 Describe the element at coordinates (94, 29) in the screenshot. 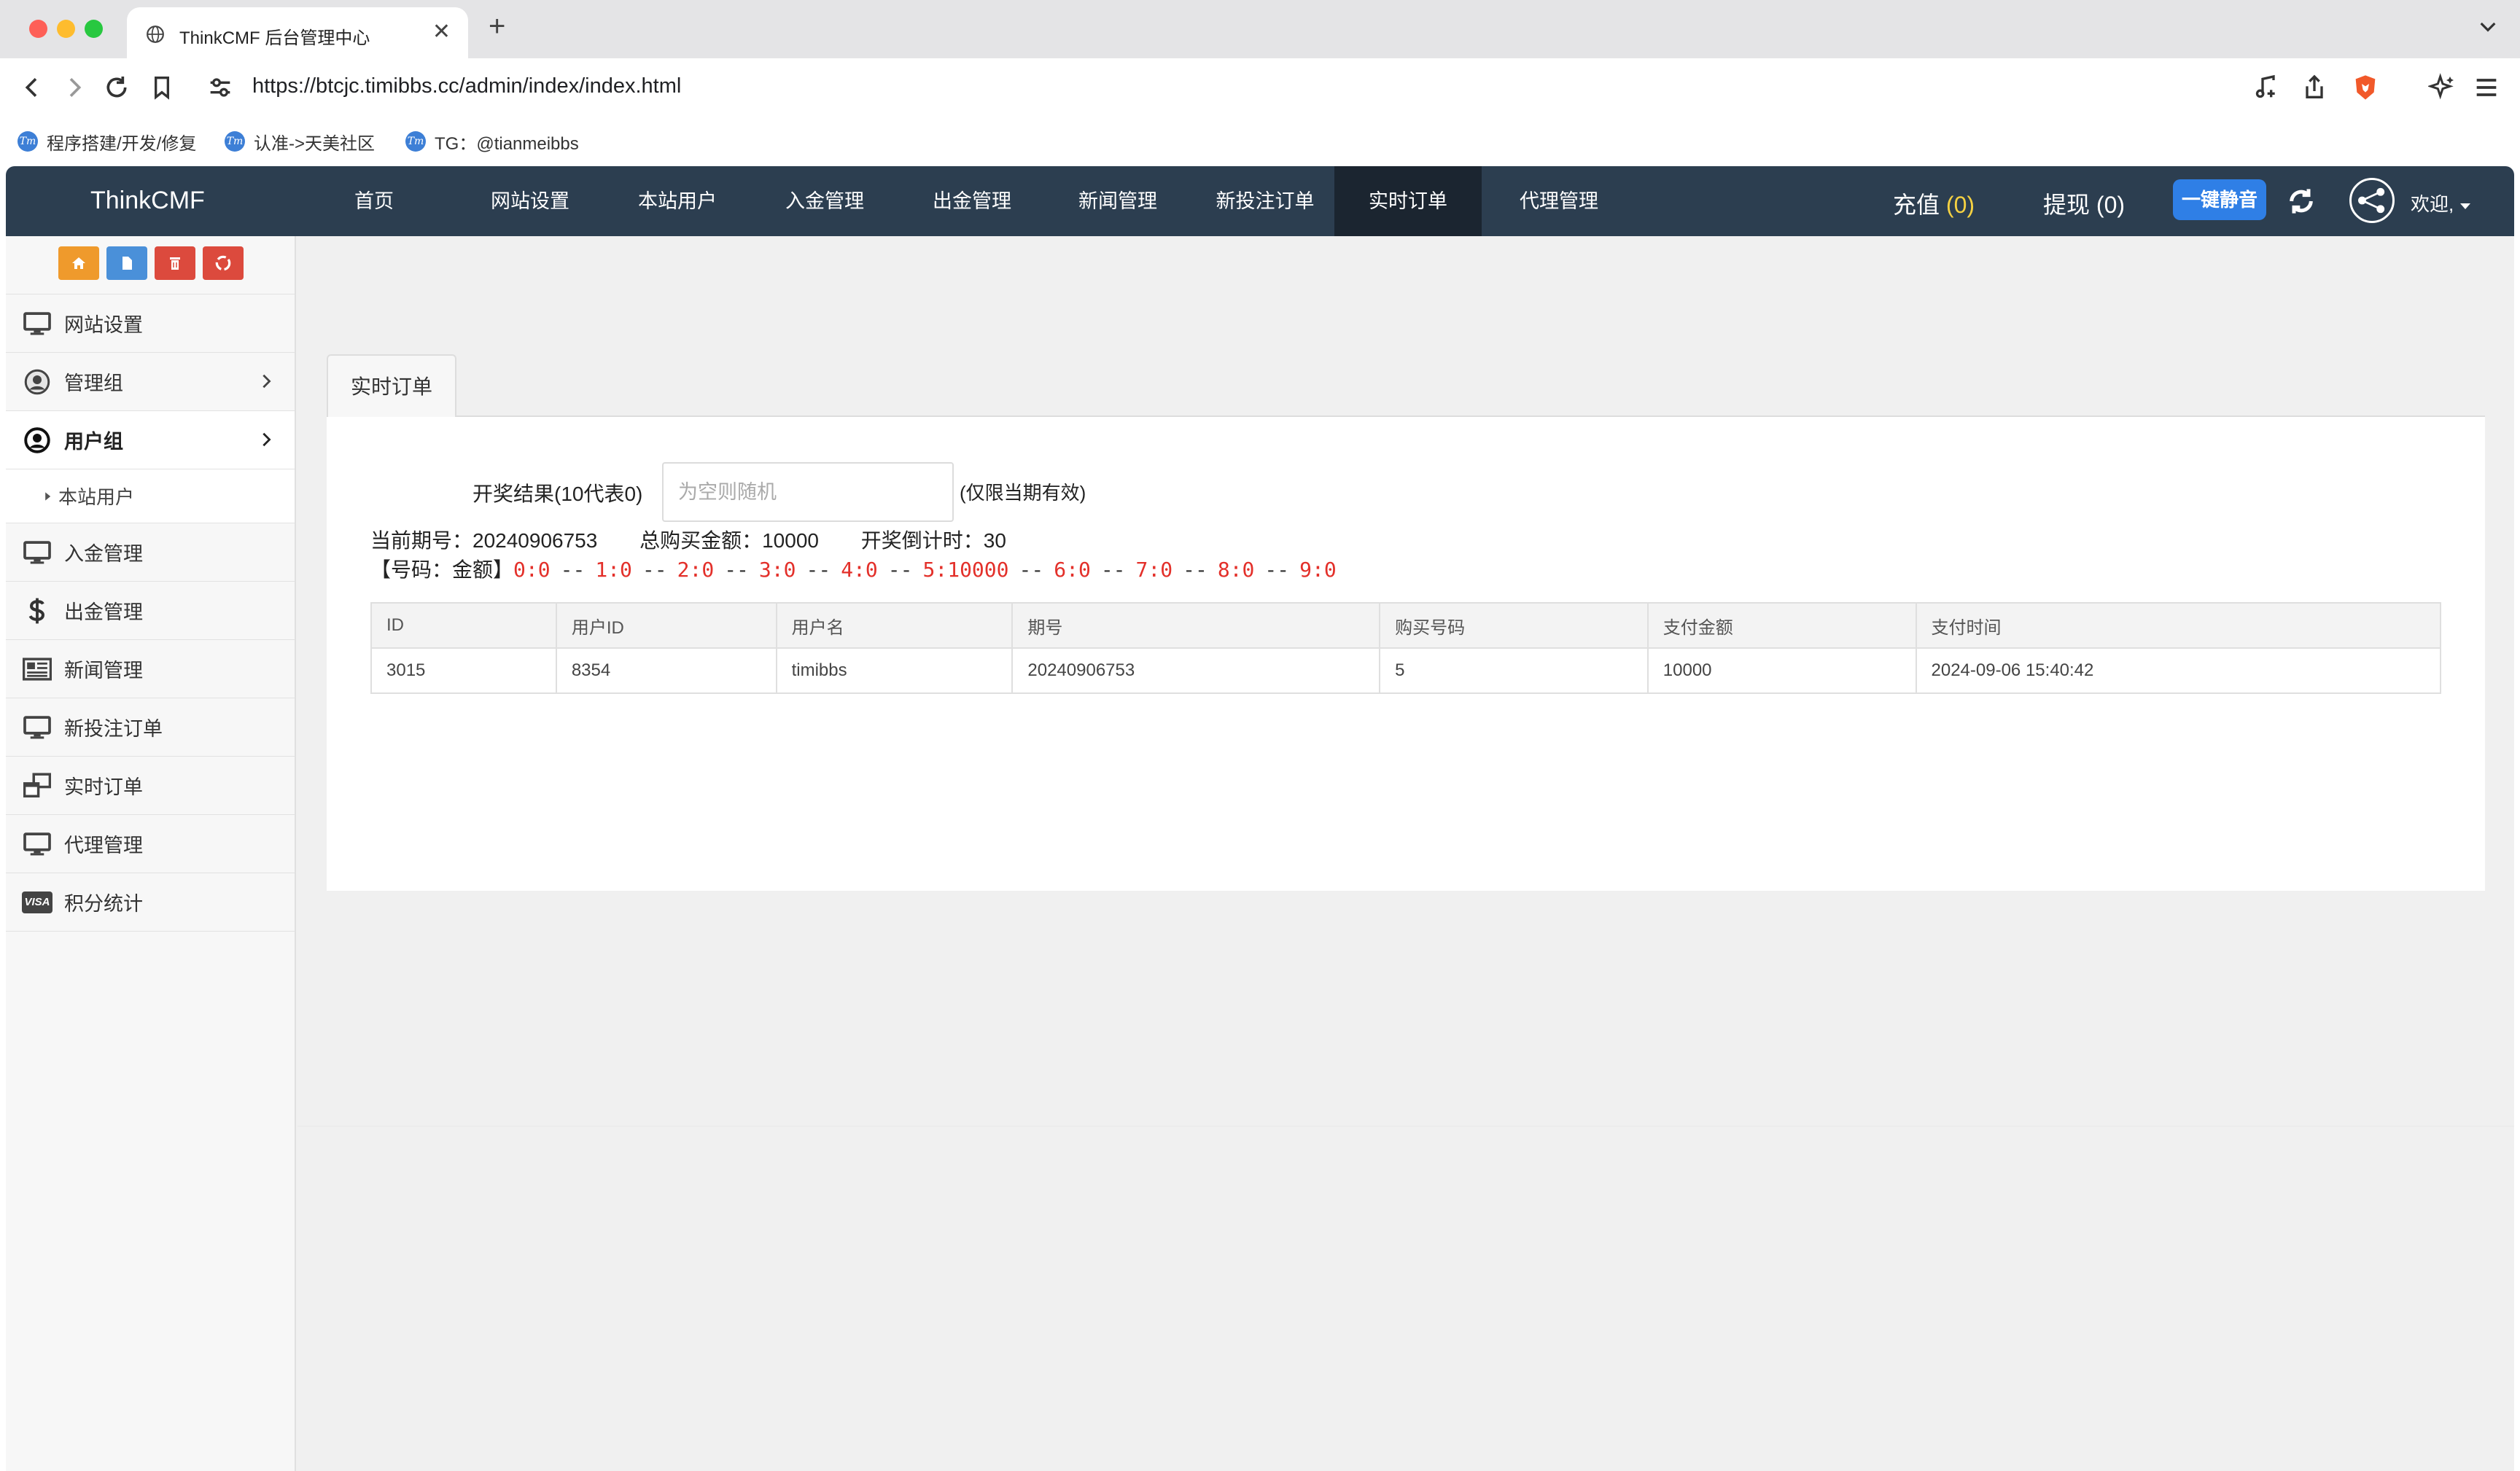

I see `window-zoom-button` at that location.